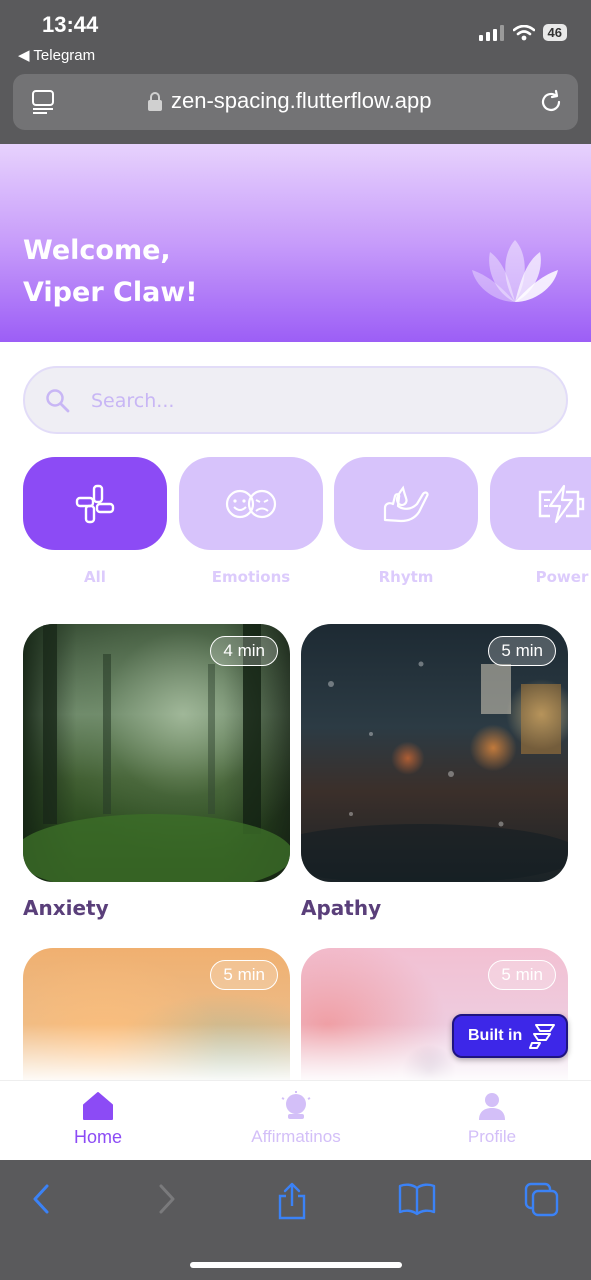 The height and width of the screenshot is (1280, 591). What do you see at coordinates (542, 1200) in the screenshot?
I see `tabs-icon` at bounding box center [542, 1200].